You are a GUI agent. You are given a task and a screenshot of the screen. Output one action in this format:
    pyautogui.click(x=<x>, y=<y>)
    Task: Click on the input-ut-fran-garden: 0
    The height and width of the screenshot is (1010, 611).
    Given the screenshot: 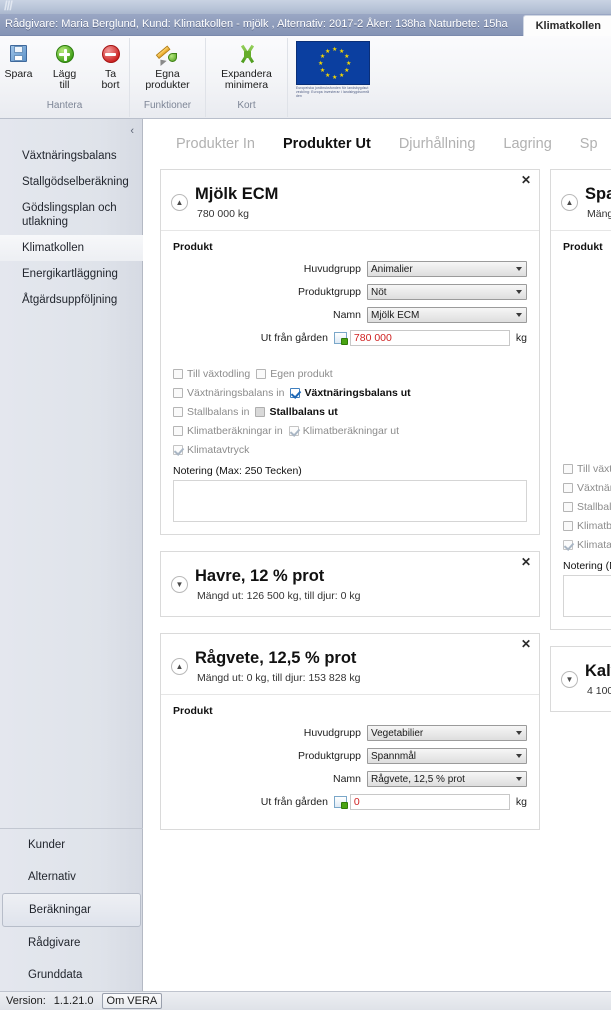 What is the action you would take?
    pyautogui.click(x=429, y=802)
    